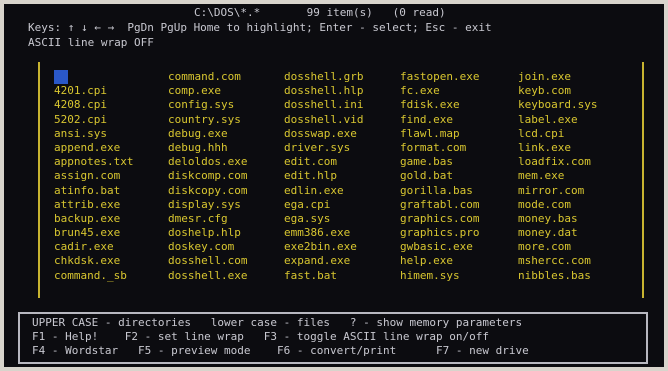 This screenshot has height=371, width=668. Describe the element at coordinates (226, 120) in the screenshot. I see `file-item: country.sys` at that location.